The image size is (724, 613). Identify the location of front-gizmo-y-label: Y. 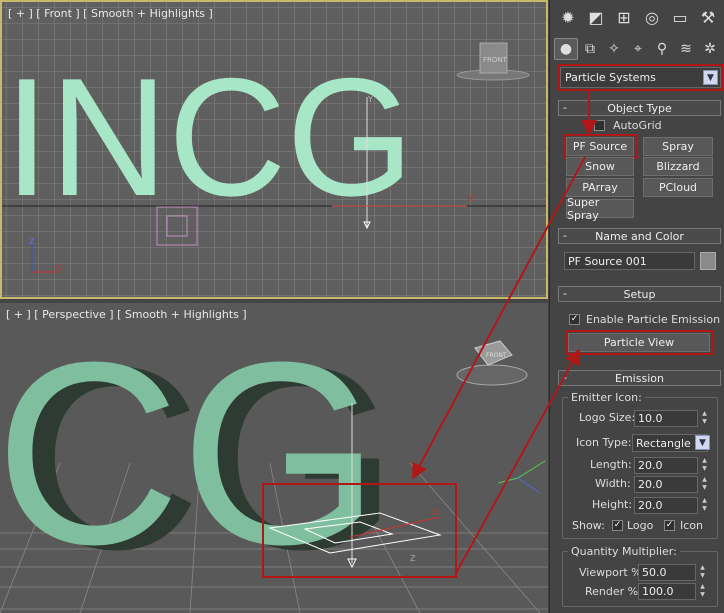
(370, 99).